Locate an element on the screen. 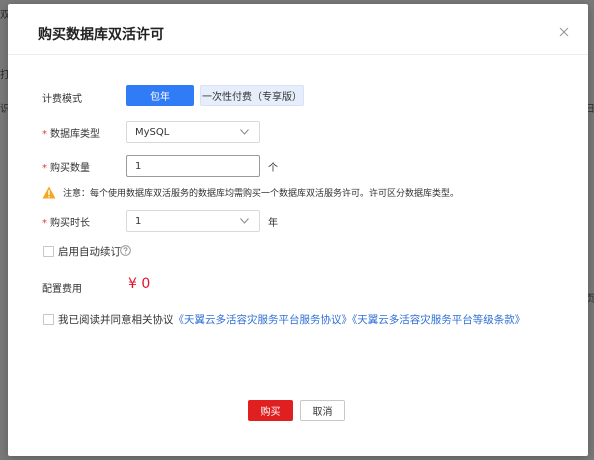 The image size is (594, 460). duration-value: 1 is located at coordinates (138, 221).